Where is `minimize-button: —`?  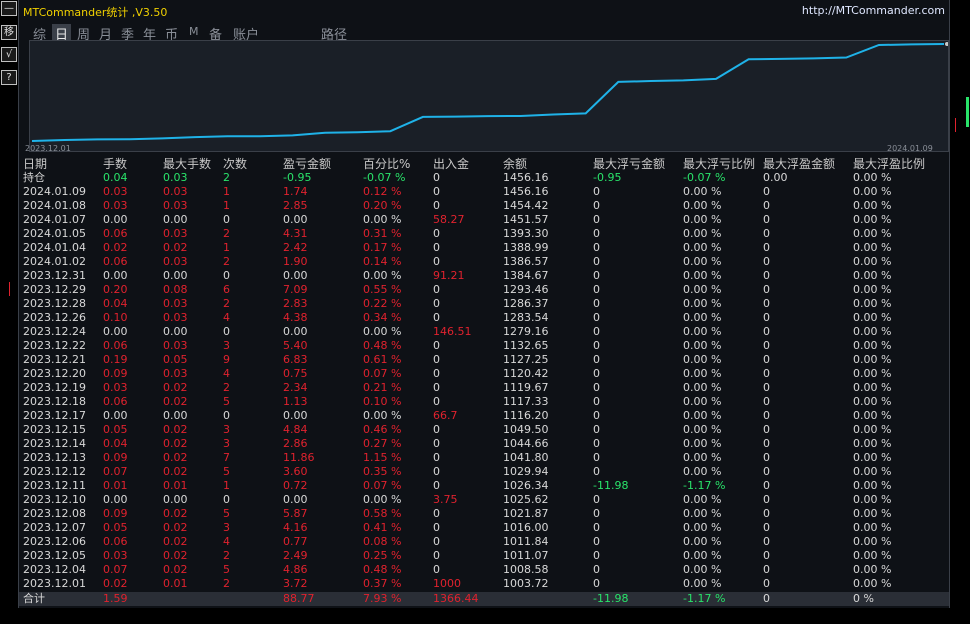
minimize-button: — is located at coordinates (9, 8).